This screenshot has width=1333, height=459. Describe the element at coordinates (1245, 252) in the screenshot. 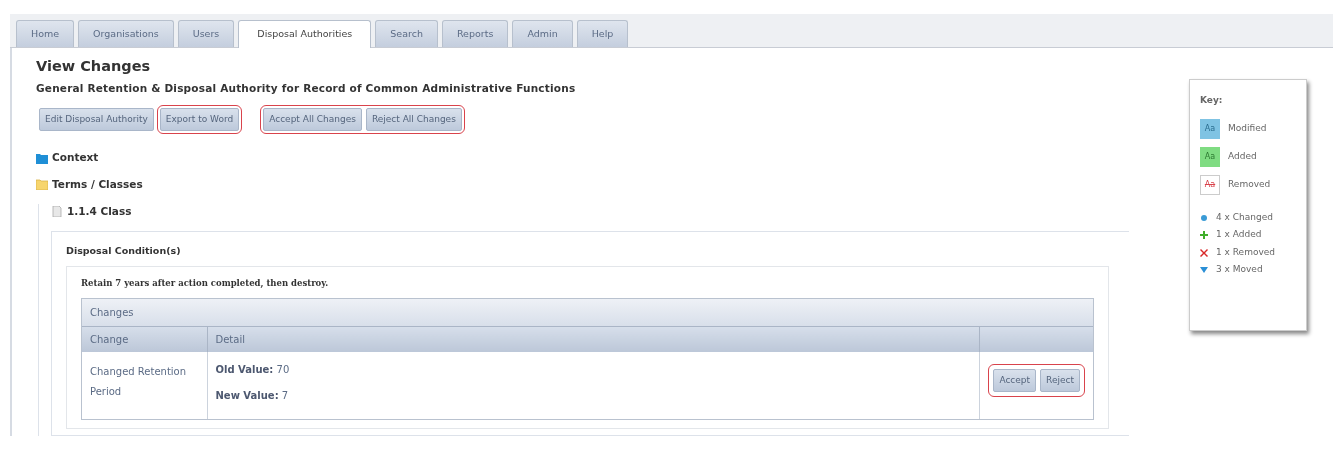

I see `key-count: 1 x Removed` at that location.